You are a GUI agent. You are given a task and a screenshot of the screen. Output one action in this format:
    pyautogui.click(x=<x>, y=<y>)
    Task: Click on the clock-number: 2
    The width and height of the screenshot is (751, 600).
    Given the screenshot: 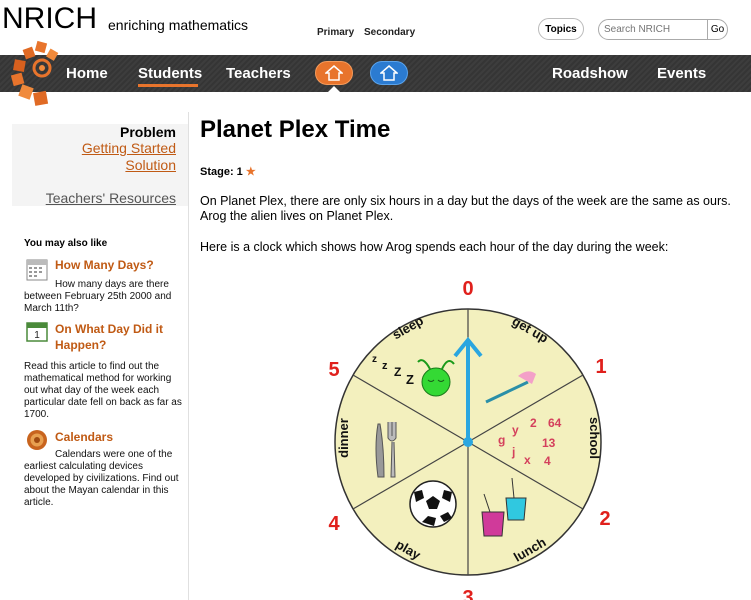 What is the action you would take?
    pyautogui.click(x=604, y=519)
    